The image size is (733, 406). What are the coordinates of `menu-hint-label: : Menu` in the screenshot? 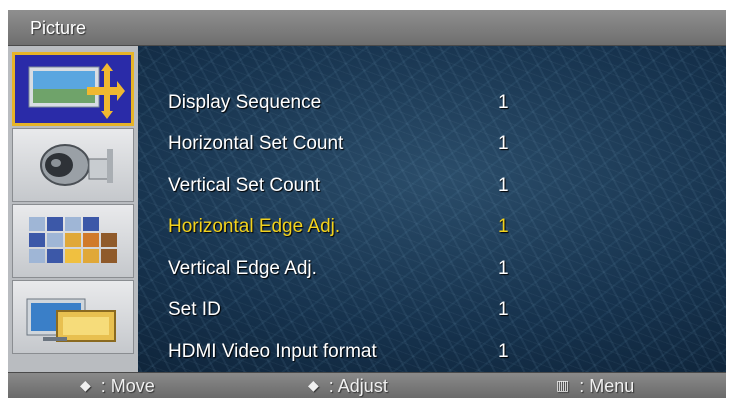 It's located at (607, 386).